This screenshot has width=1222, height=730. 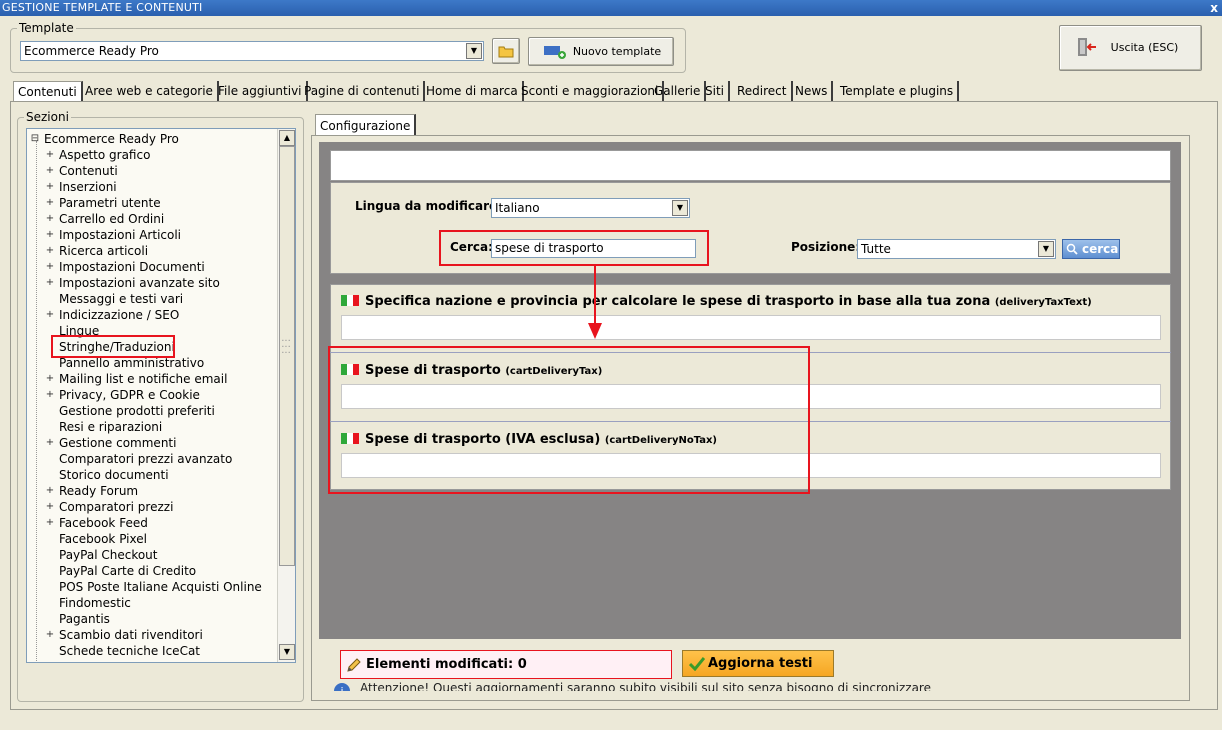 What do you see at coordinates (363, 91) in the screenshot?
I see `tab-pagine-contenuti: Pagine di contenuti` at bounding box center [363, 91].